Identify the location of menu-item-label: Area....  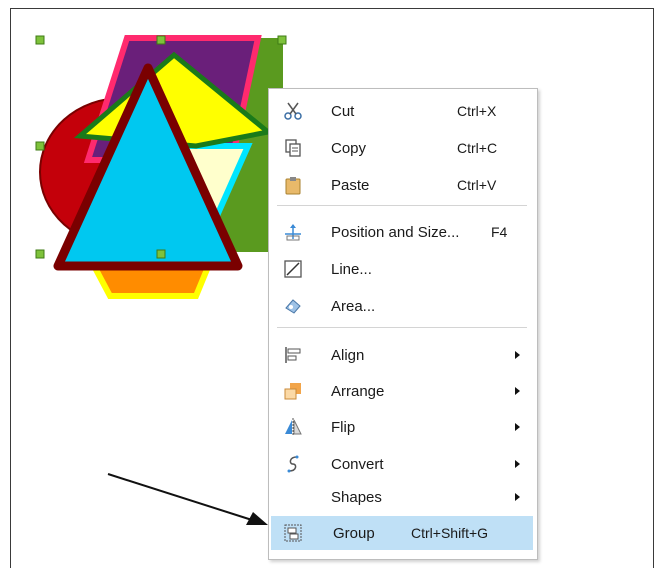
(353, 306).